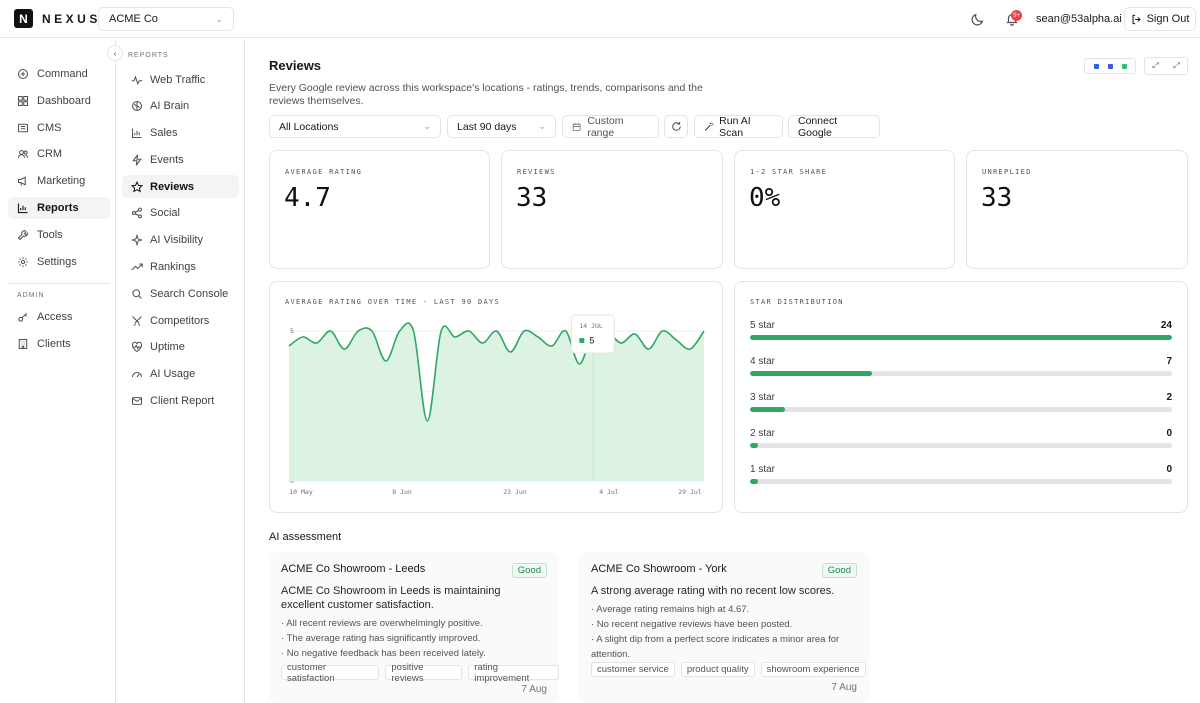 Image resolution: width=1200 pixels, height=703 pixels. What do you see at coordinates (59, 235) in the screenshot?
I see `nav-item-tools: Tools` at bounding box center [59, 235].